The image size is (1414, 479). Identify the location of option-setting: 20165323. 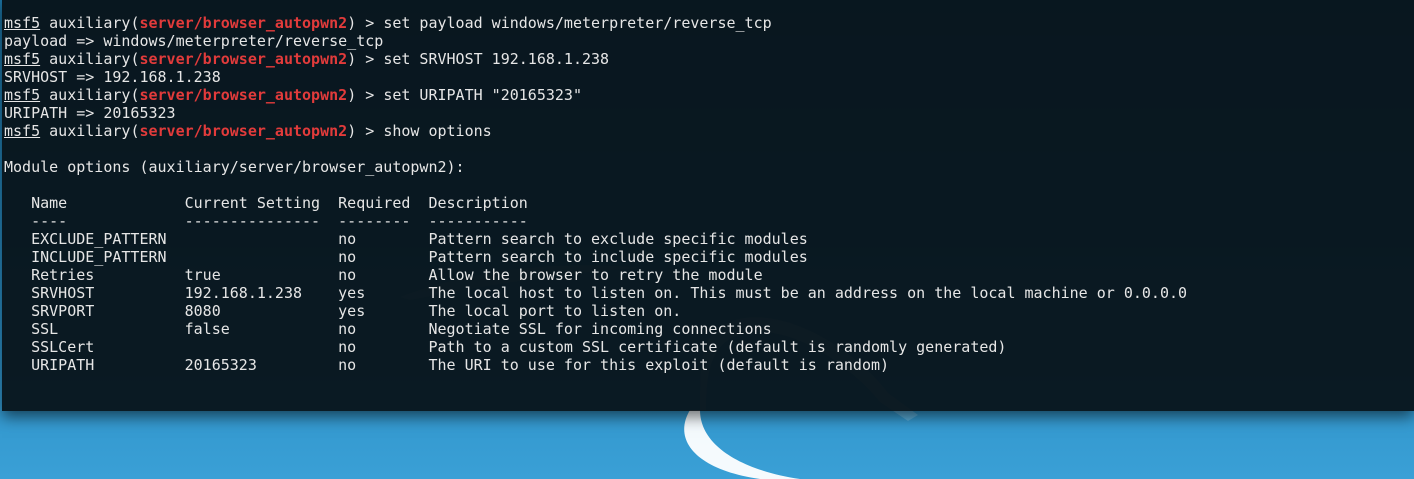
(220, 365).